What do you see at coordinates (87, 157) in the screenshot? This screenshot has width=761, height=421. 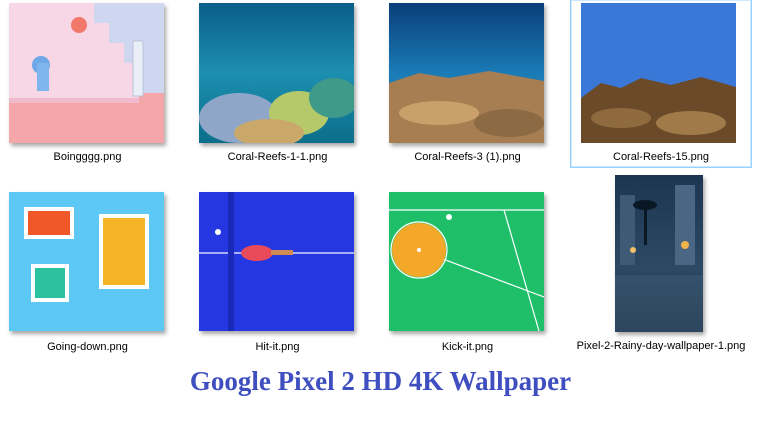 I see `file-name: Boingggg.png` at bounding box center [87, 157].